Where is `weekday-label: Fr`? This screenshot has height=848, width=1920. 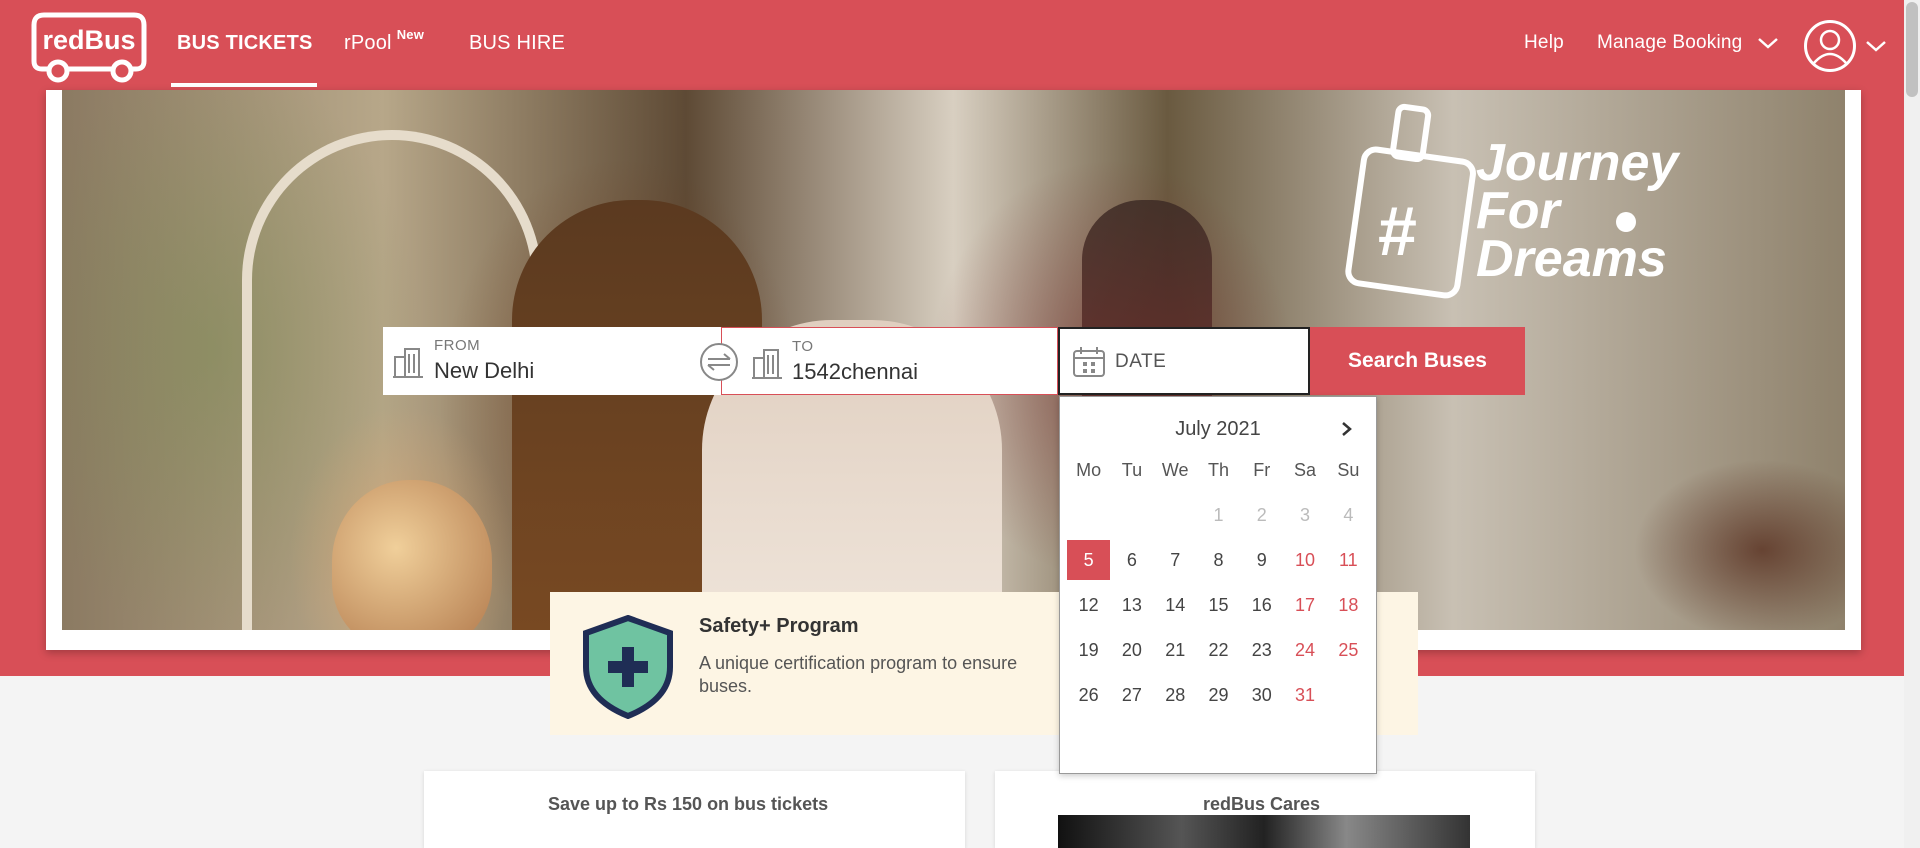 weekday-label: Fr is located at coordinates (1262, 469).